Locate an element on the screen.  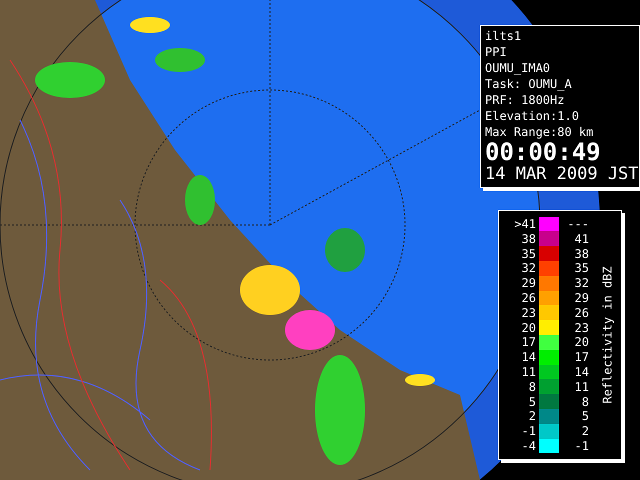
legend-high-value: 23 is located at coordinates (582, 327).